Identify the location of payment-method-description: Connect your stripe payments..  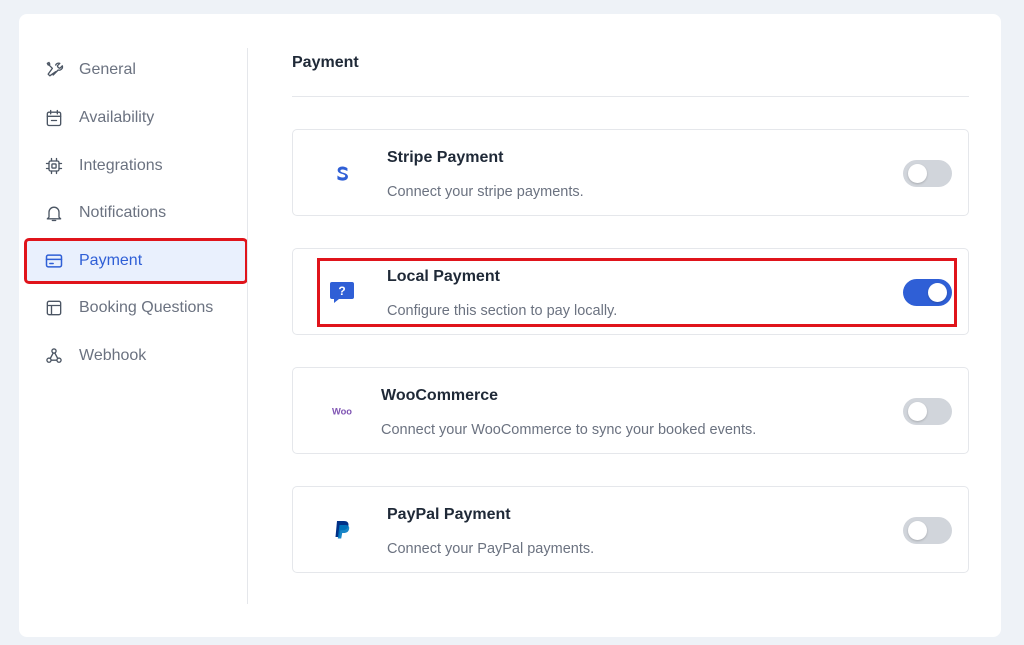
(485, 192).